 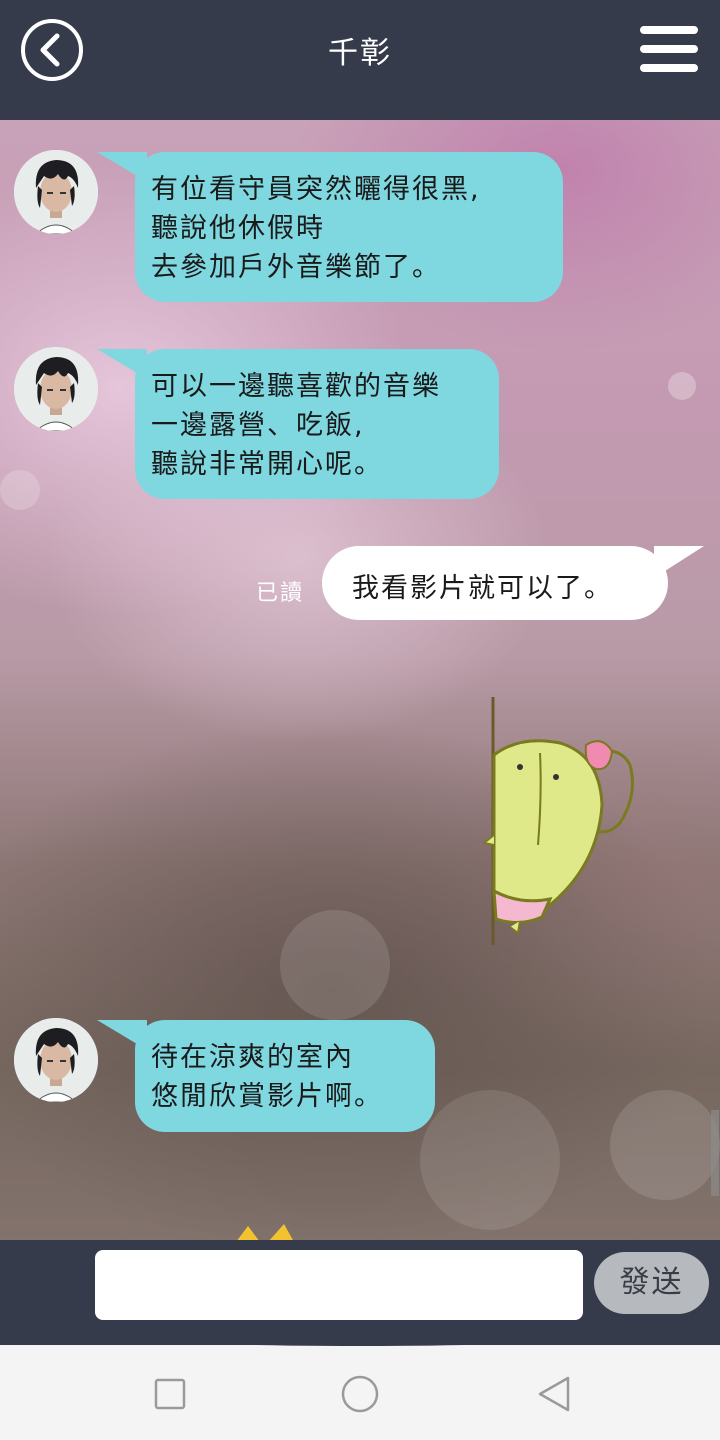 I want to click on chat-header: 千彰, so click(x=360, y=60).